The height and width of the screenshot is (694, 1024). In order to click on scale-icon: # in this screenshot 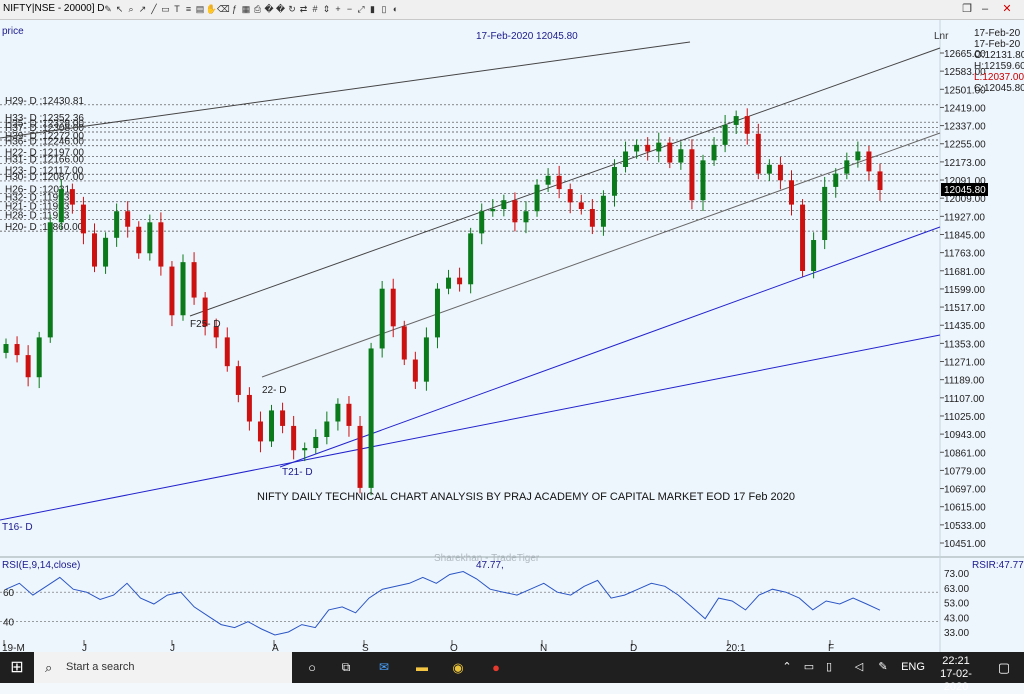, I will do `click(315, 9)`.